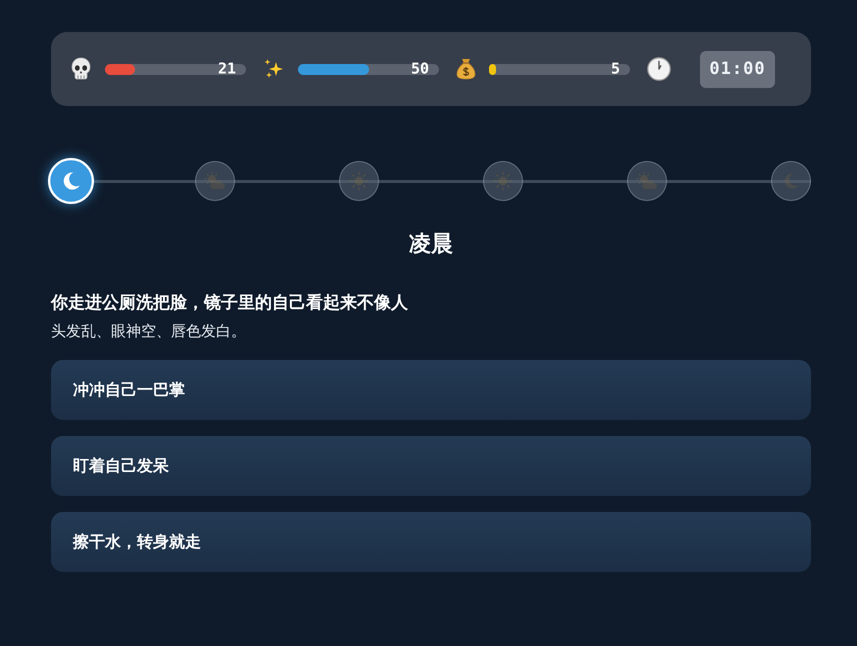  I want to click on stat-value: 50, so click(419, 69).